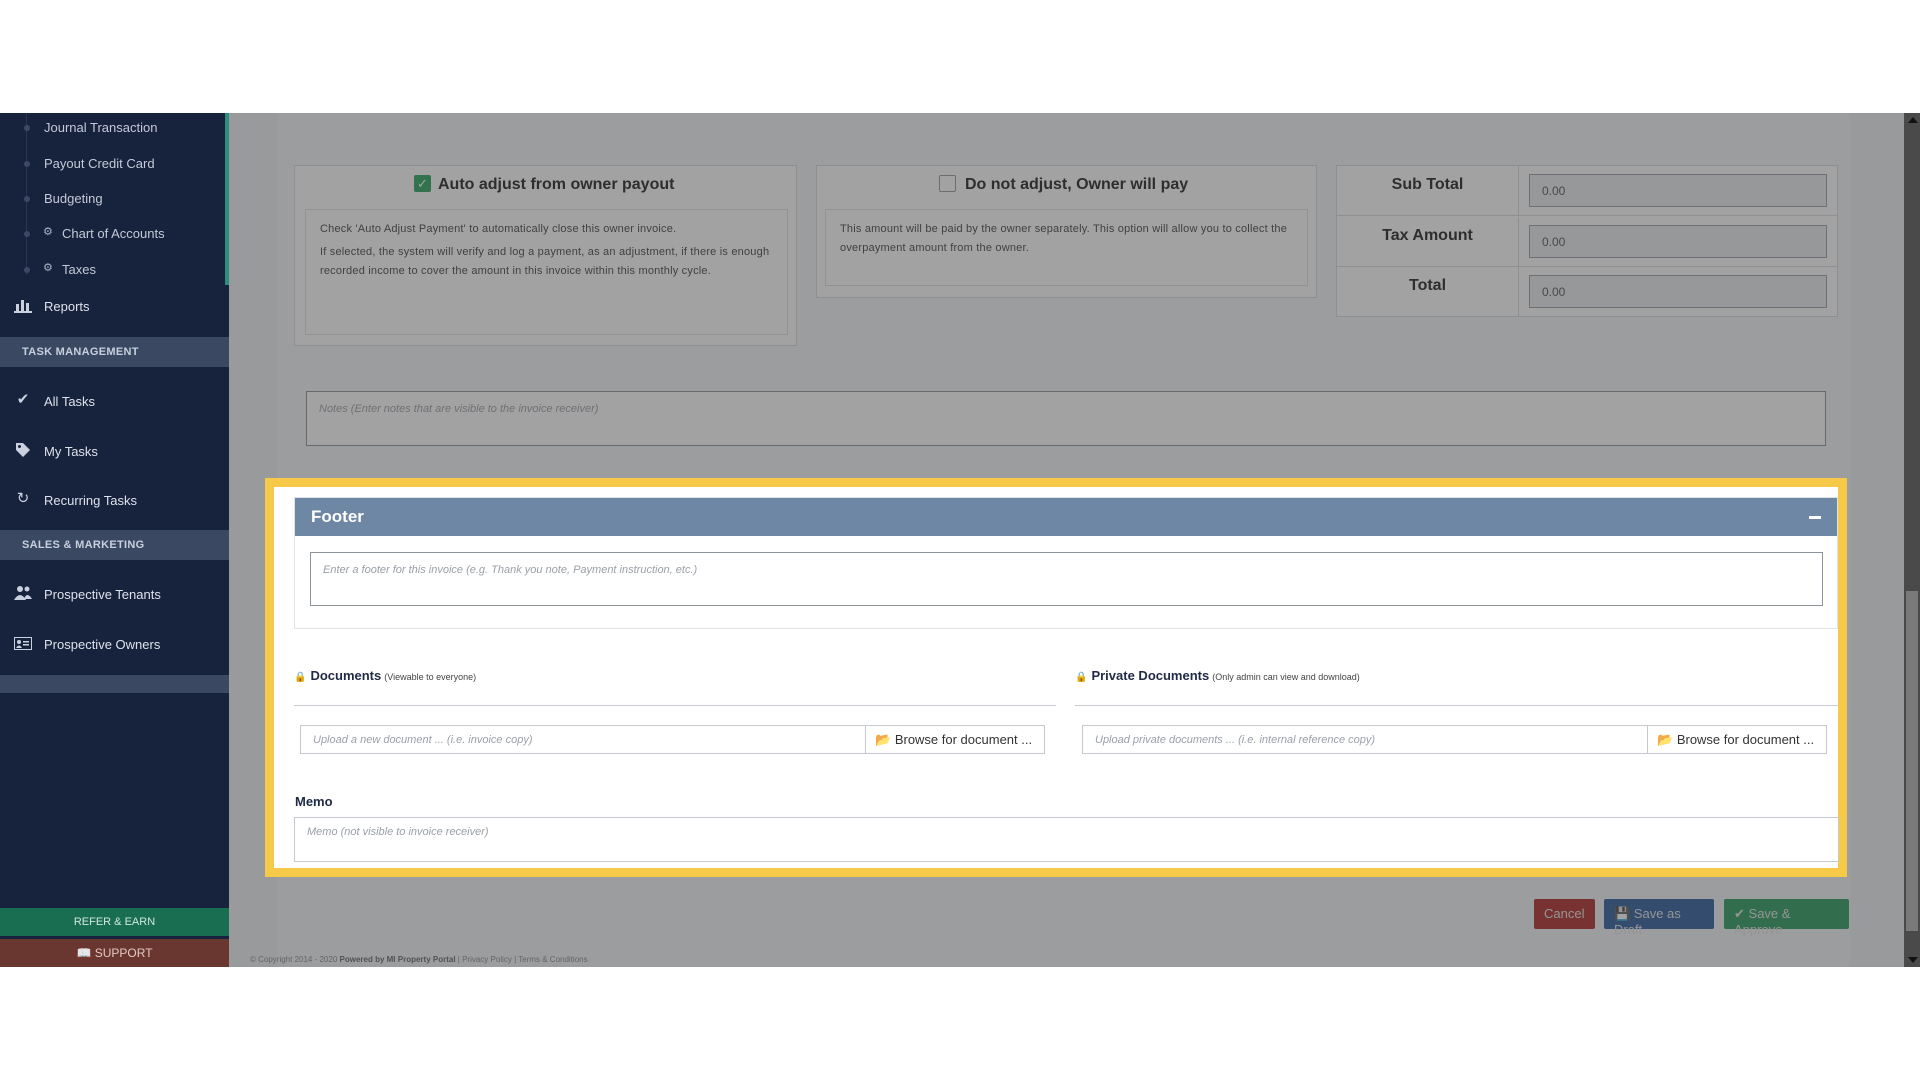 The height and width of the screenshot is (1080, 1920). I want to click on users-icon, so click(23, 593).